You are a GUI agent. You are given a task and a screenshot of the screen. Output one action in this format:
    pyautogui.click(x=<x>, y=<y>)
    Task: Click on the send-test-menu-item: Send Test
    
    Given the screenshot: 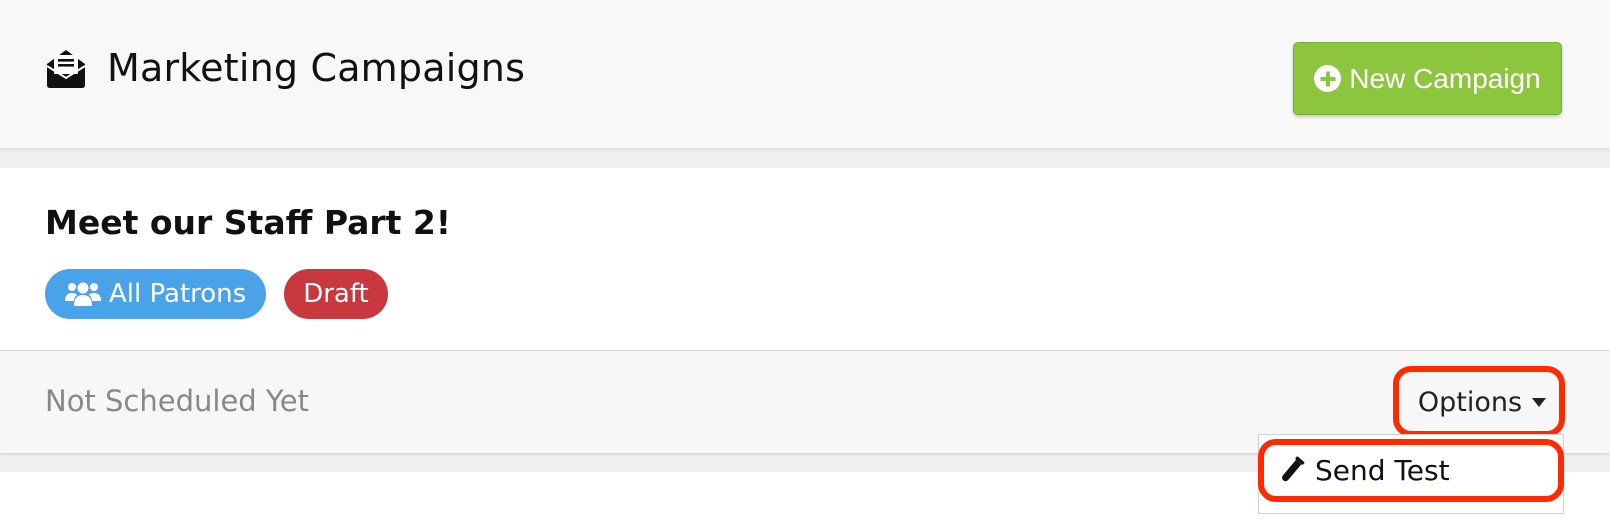 What is the action you would take?
    pyautogui.click(x=1364, y=470)
    